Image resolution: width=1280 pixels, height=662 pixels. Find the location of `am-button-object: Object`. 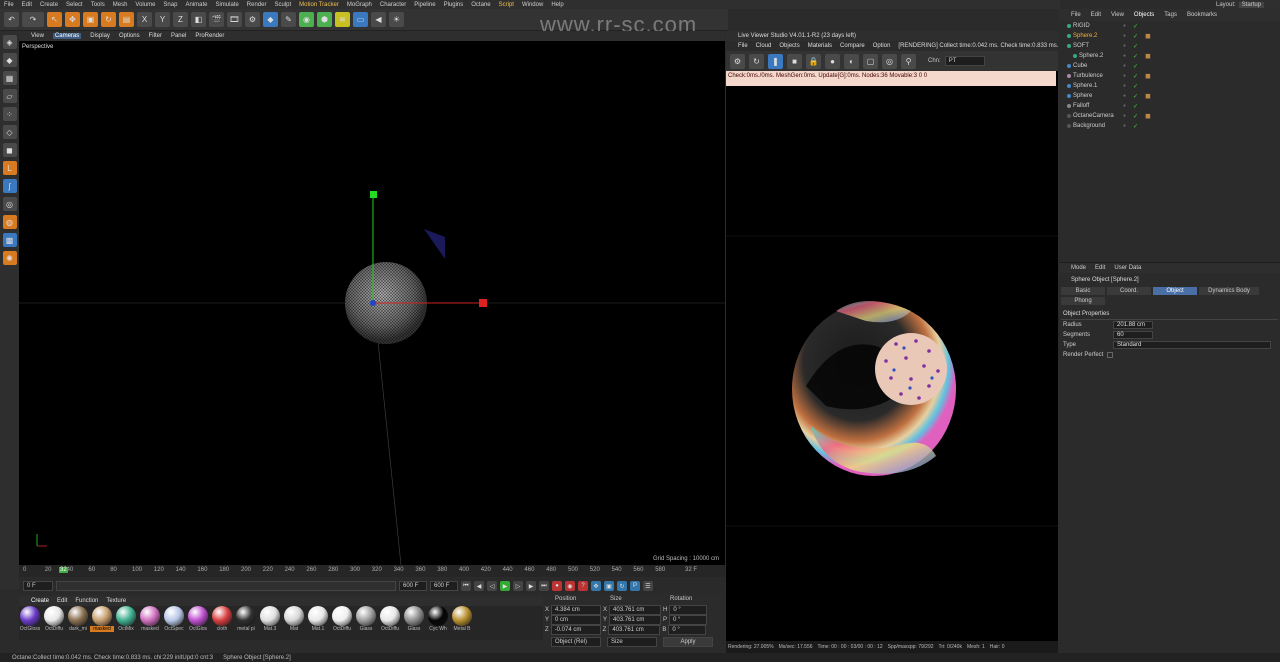

am-button-object: Object is located at coordinates (1175, 291).